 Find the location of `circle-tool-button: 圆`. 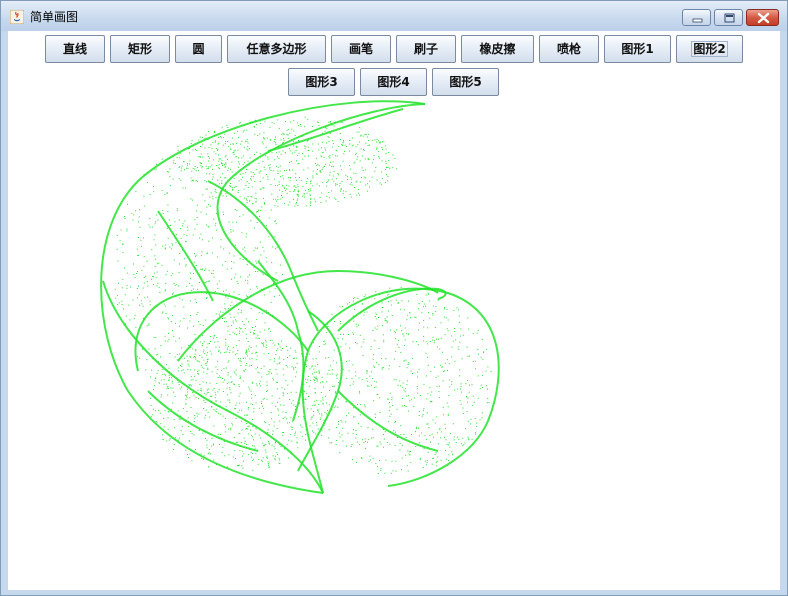

circle-tool-button: 圆 is located at coordinates (198, 49).